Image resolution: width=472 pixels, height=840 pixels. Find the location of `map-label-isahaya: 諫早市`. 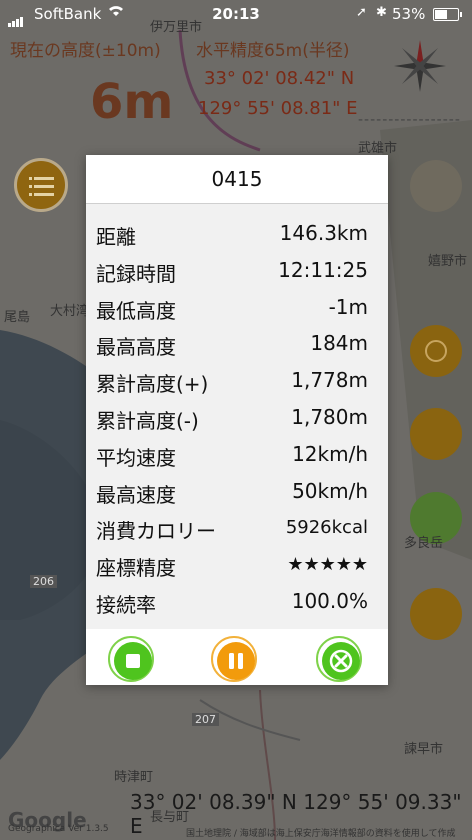

map-label-isahaya: 諫早市 is located at coordinates (424, 749).